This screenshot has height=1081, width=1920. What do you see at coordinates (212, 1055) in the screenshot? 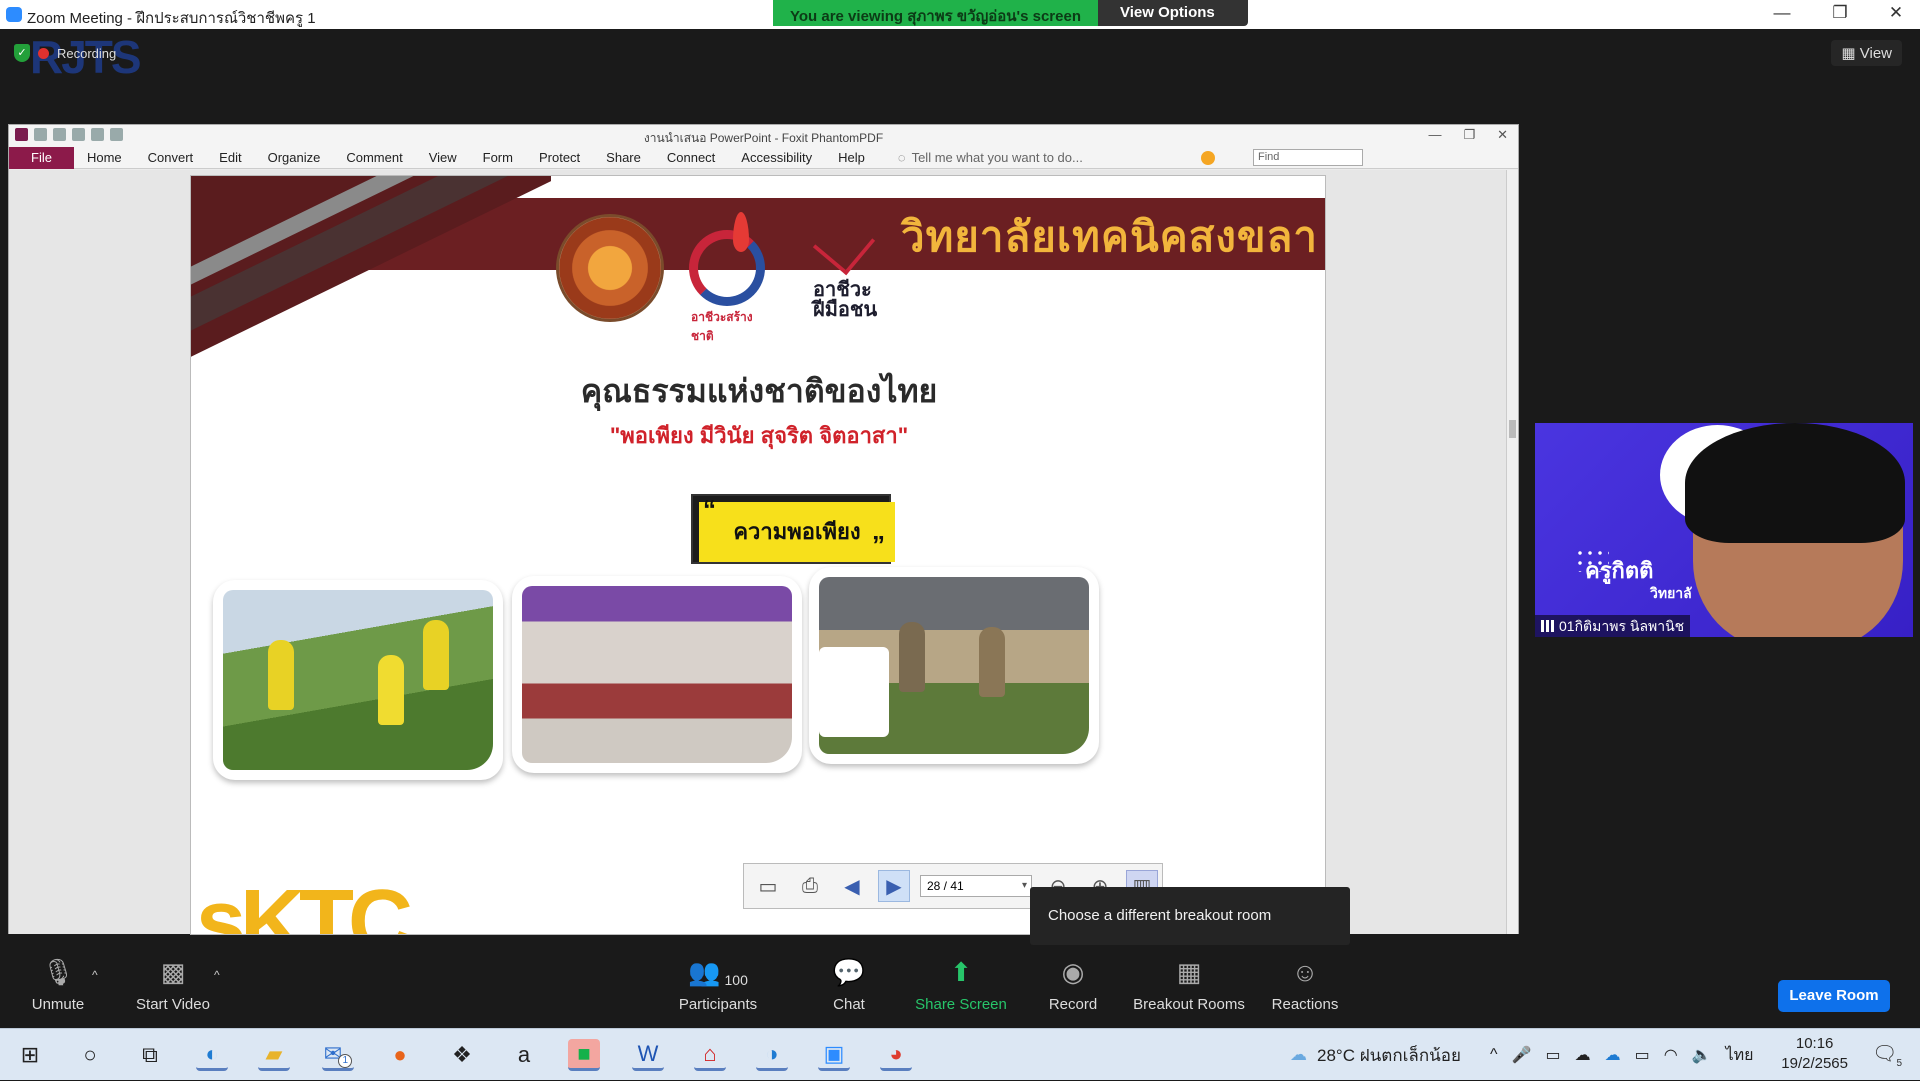
I see `edge-icon: ◐` at bounding box center [212, 1055].